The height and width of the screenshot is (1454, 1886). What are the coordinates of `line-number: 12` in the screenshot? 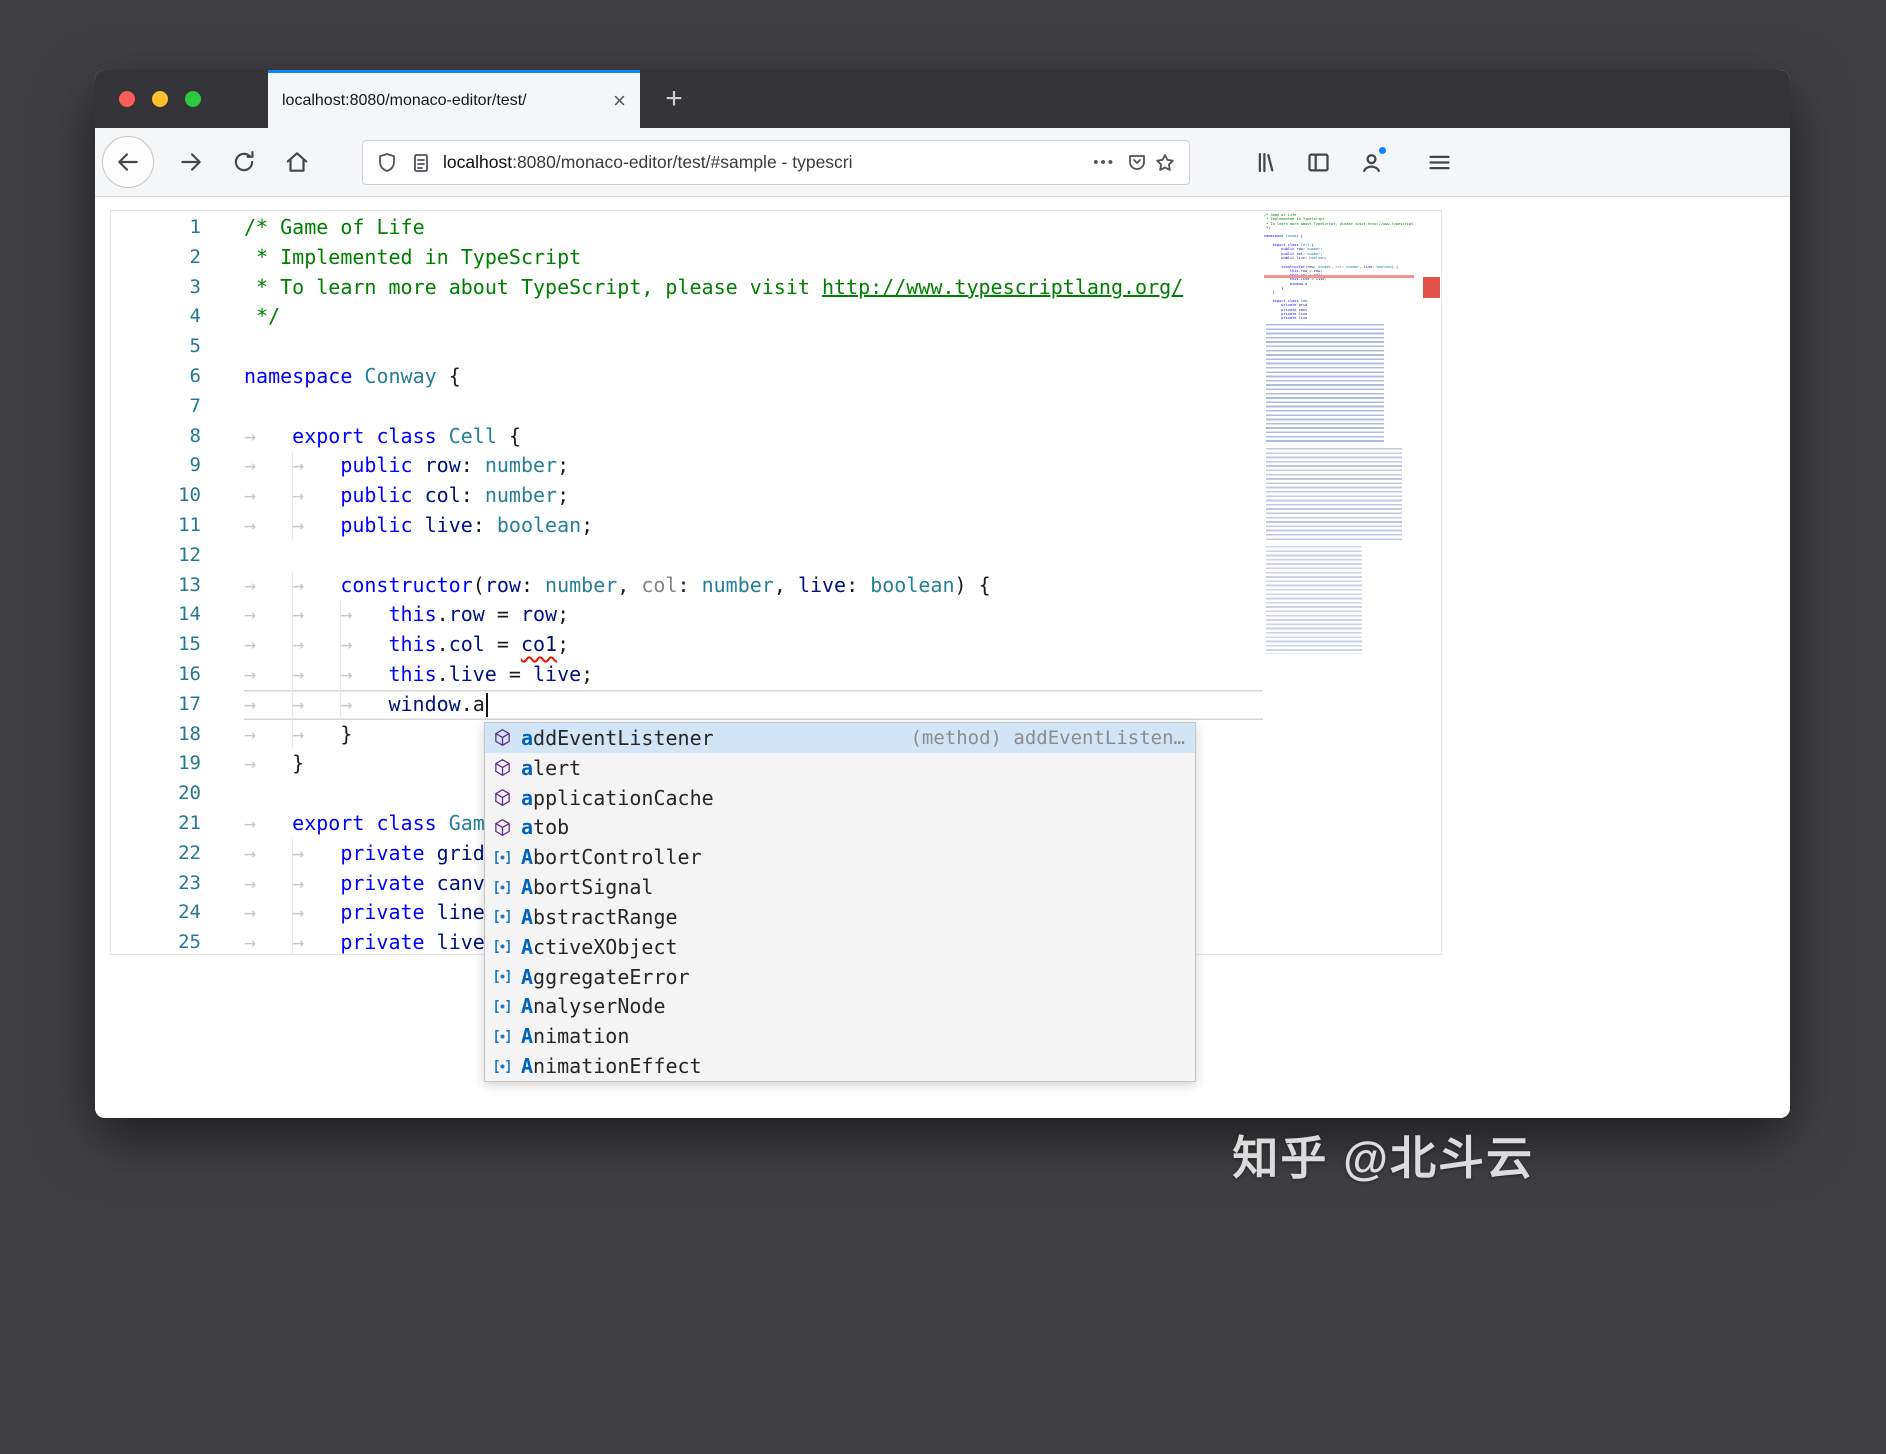 It's located at (177, 556).